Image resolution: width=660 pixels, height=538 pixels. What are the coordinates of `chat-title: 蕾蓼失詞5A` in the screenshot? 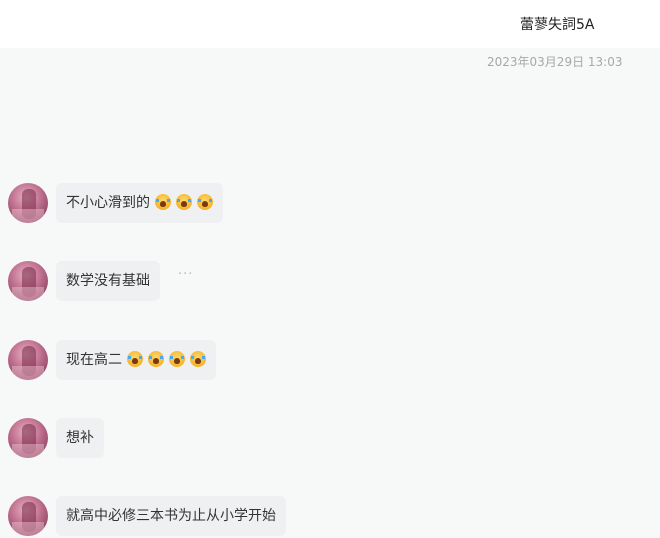 It's located at (557, 25).